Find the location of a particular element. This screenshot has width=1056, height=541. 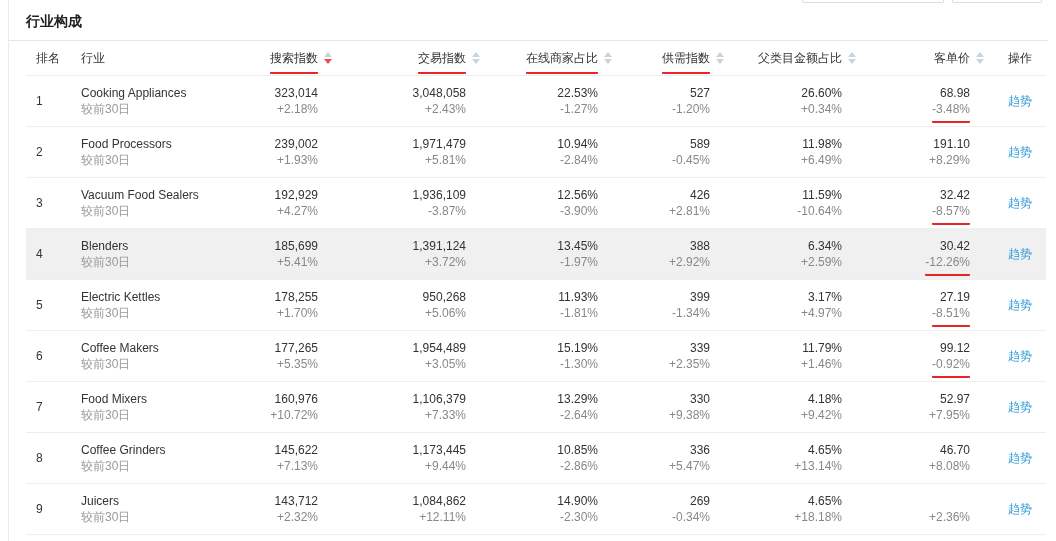

metric-value: 1,106,379 is located at coordinates (439, 399).